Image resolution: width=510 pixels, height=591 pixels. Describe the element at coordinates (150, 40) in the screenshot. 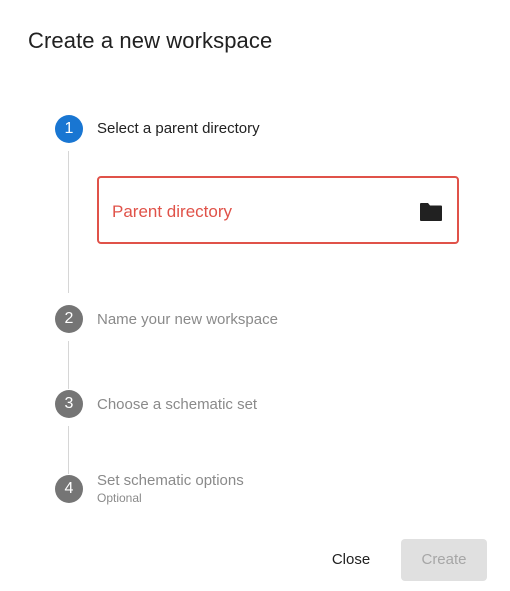

I see `dialog-title: Create a new workspace` at that location.